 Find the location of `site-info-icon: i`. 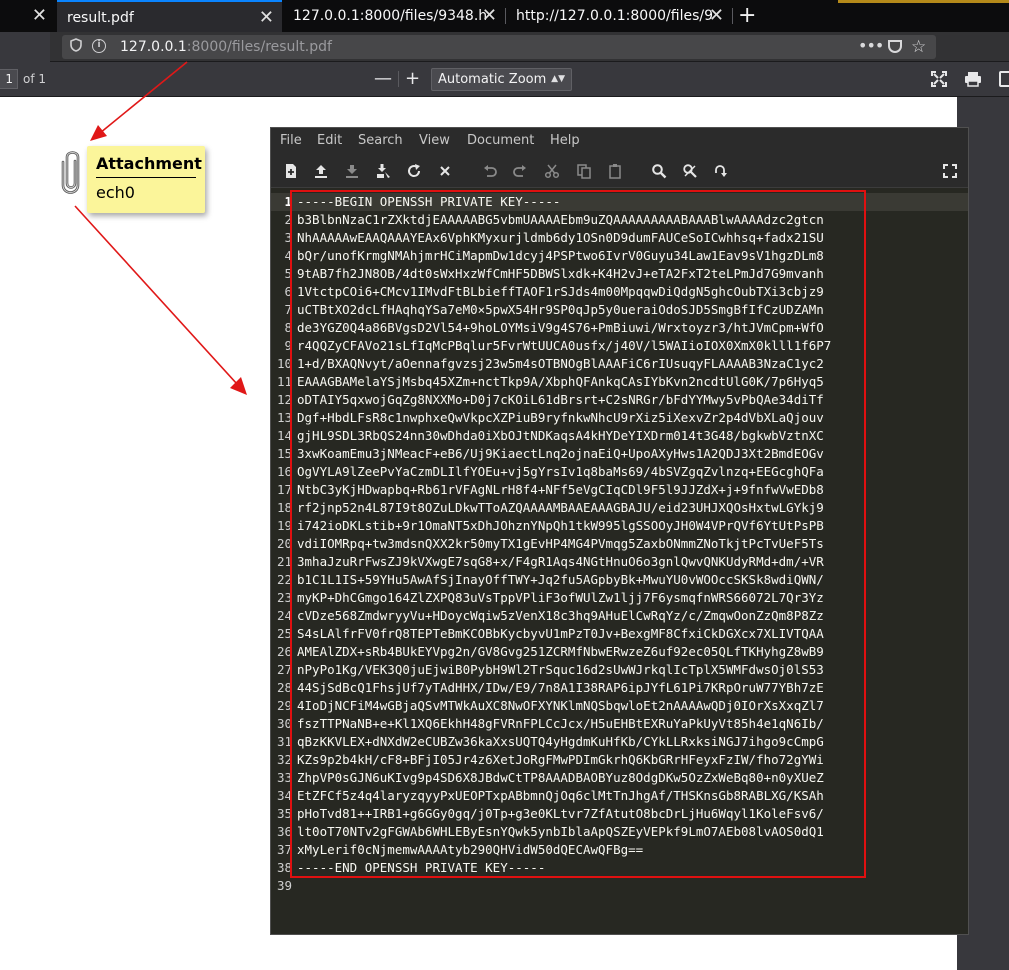

site-info-icon: i is located at coordinates (99, 46).